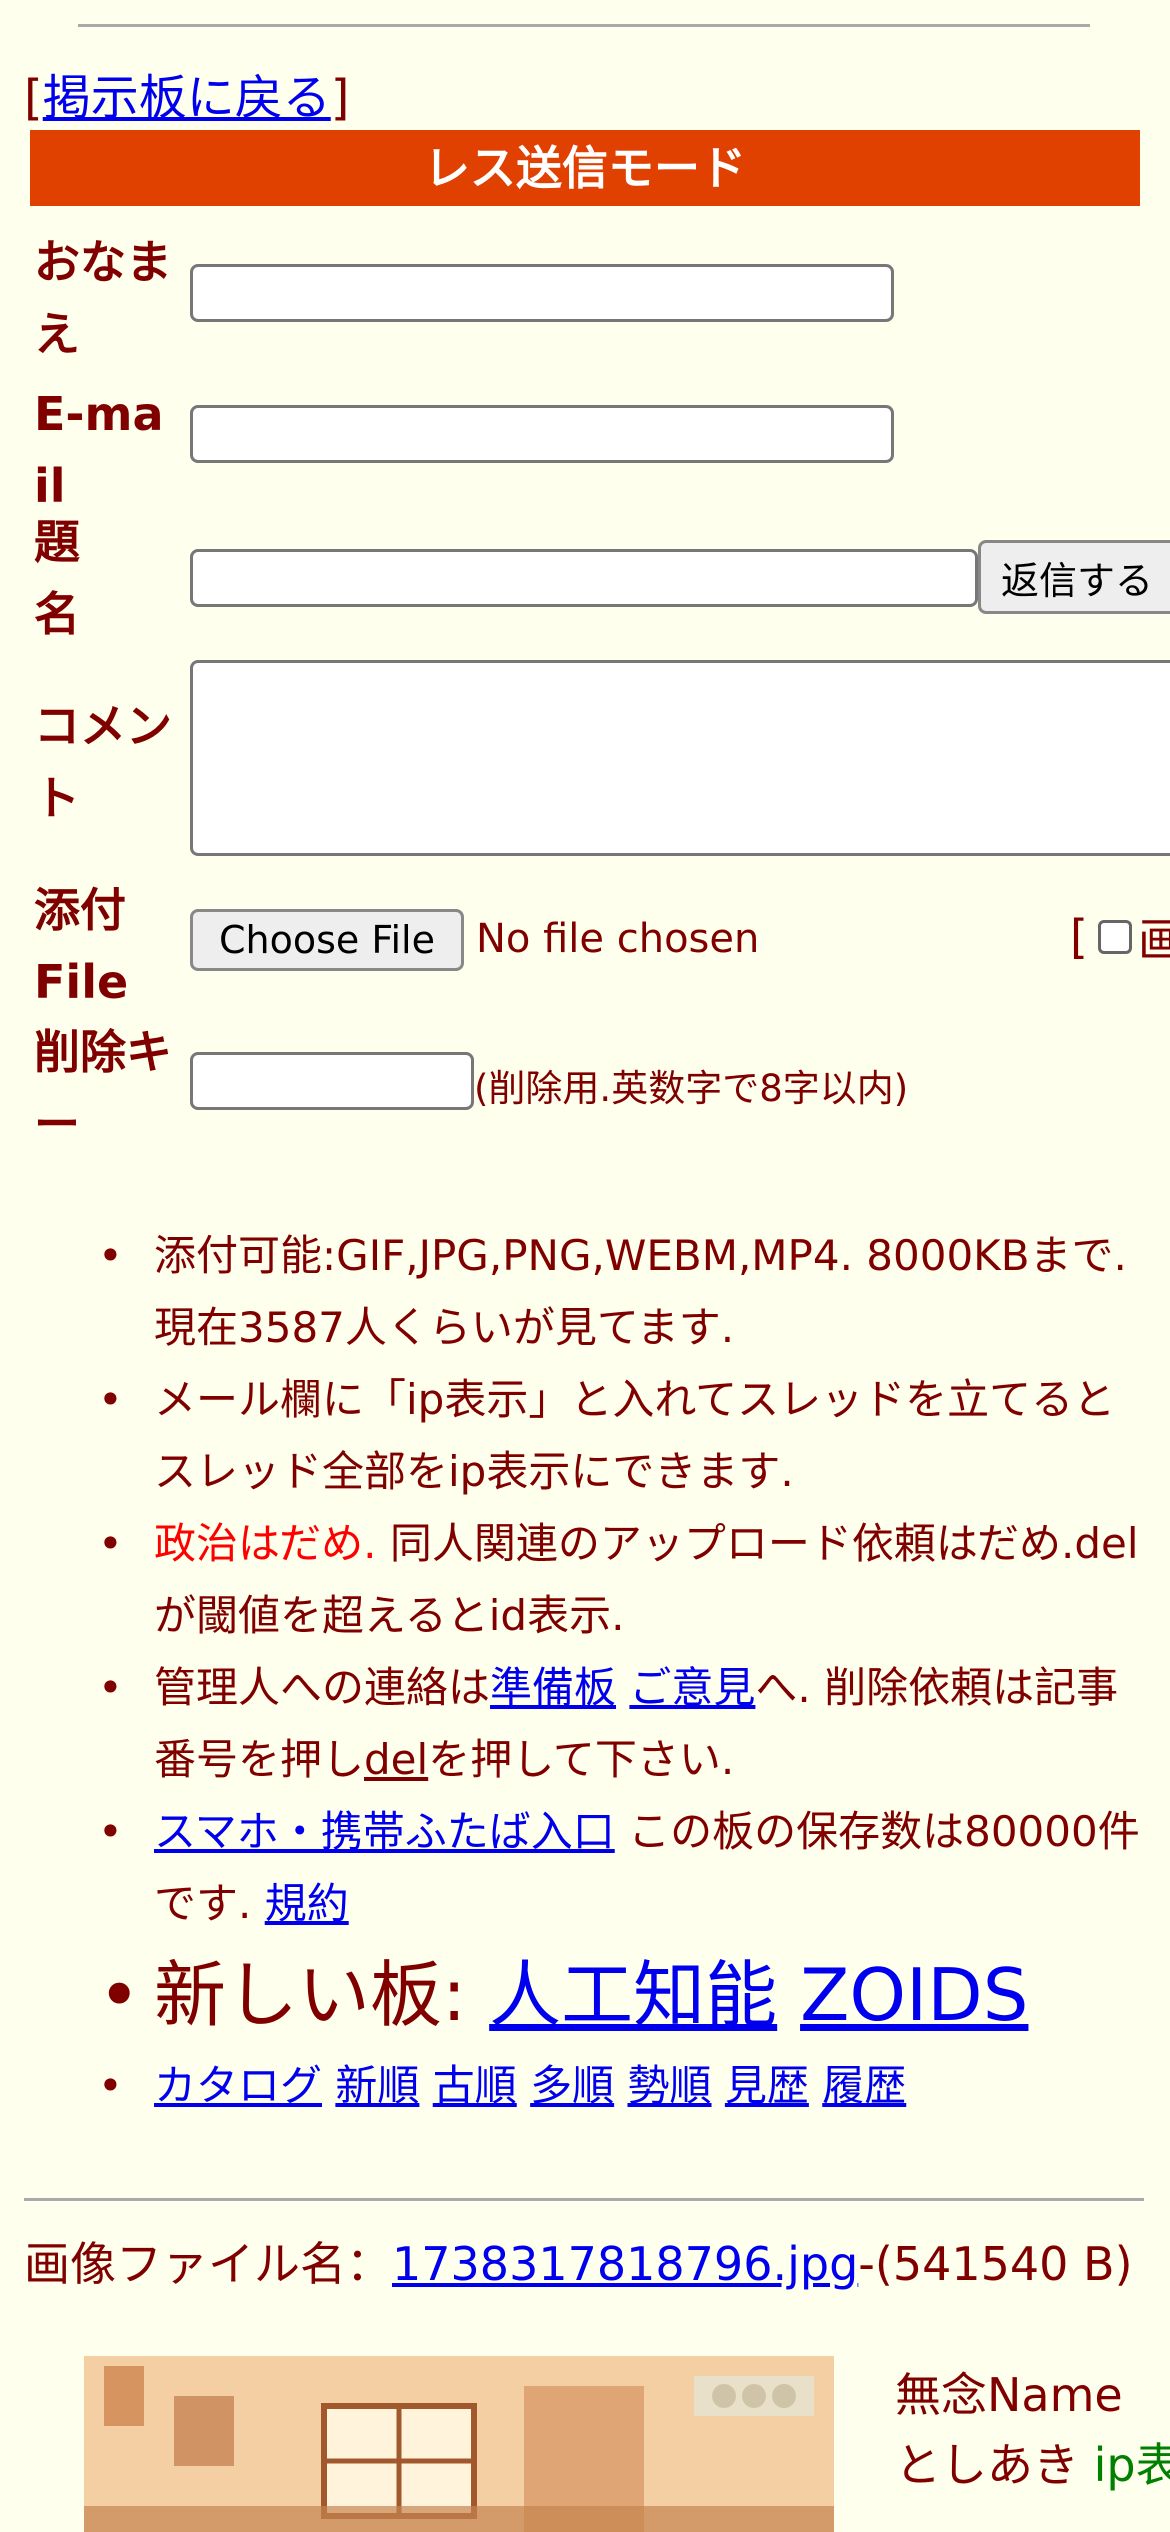 The height and width of the screenshot is (2532, 1170). I want to click on thumbnail-illustration, so click(459, 2444).